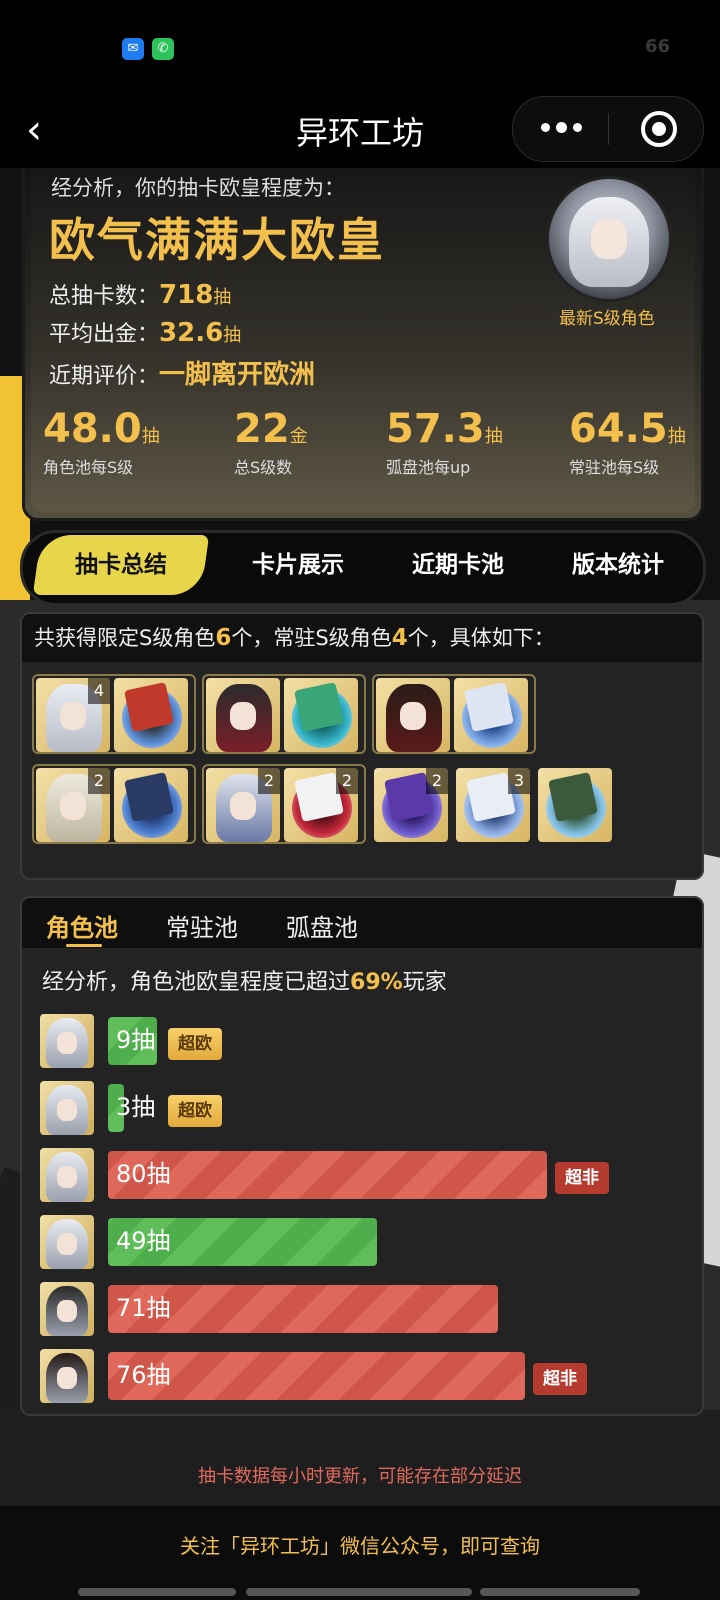 This screenshot has width=720, height=1600. Describe the element at coordinates (458, 565) in the screenshot. I see `tab-recent-pools: 近期卡池` at that location.